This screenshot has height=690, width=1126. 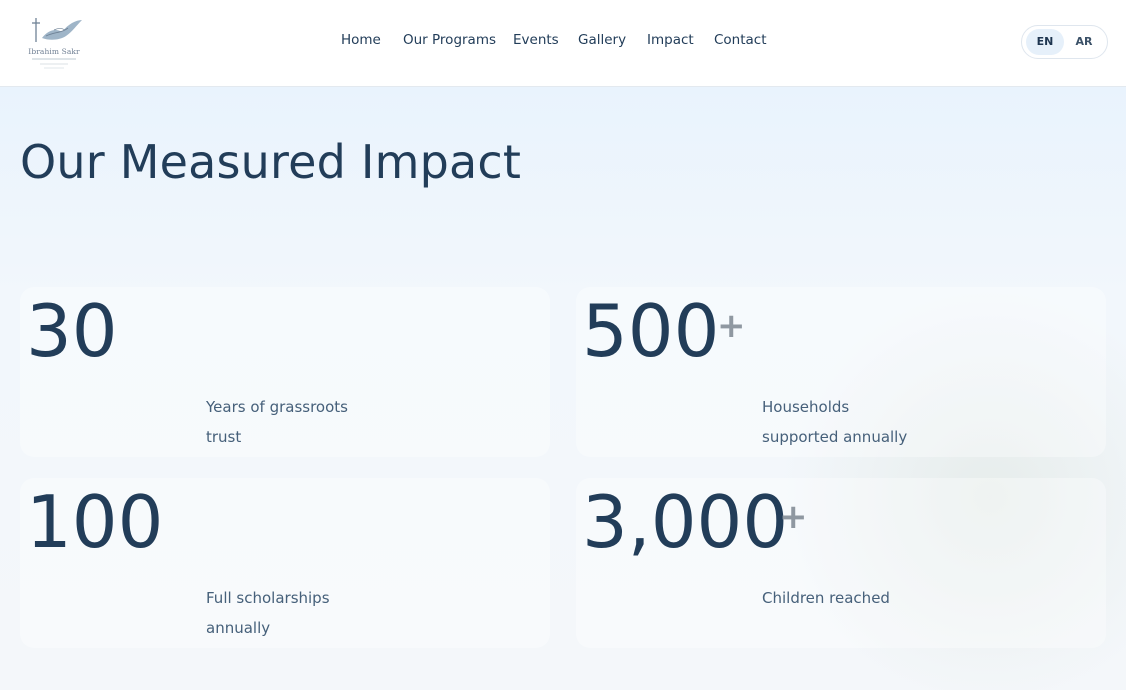 I want to click on stat-card: 30 Years of grassroots trust, so click(x=285, y=372).